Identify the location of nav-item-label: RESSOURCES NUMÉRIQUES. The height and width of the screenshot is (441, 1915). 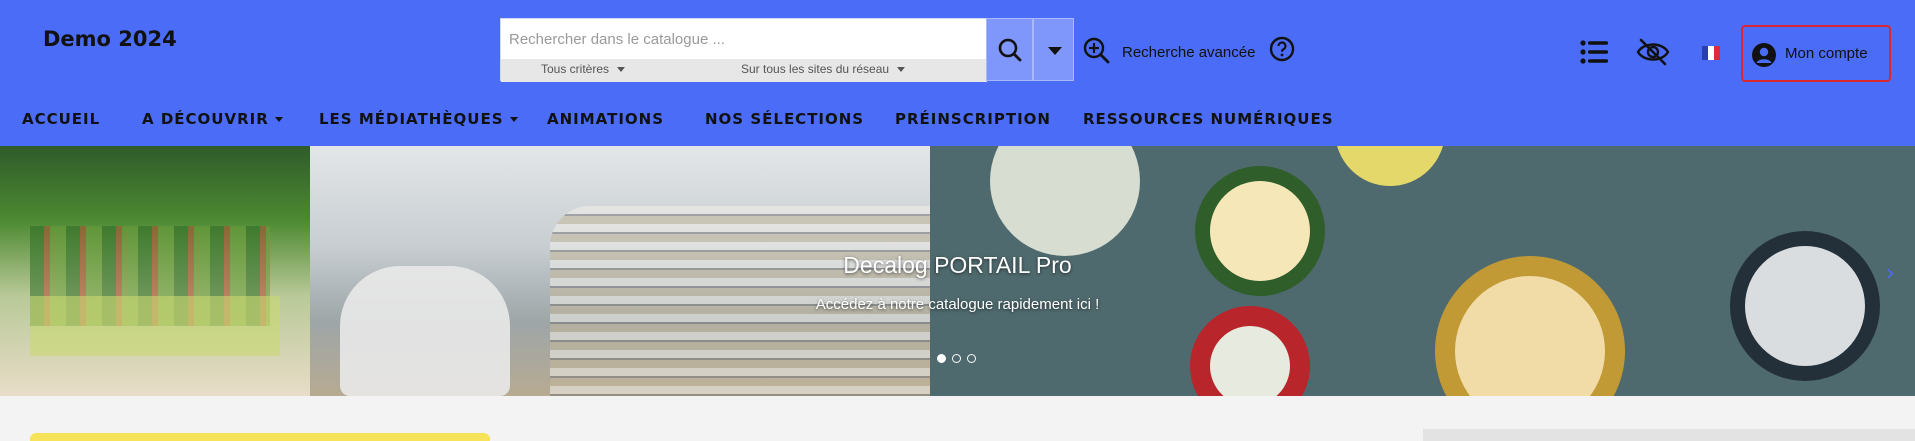
(1208, 119).